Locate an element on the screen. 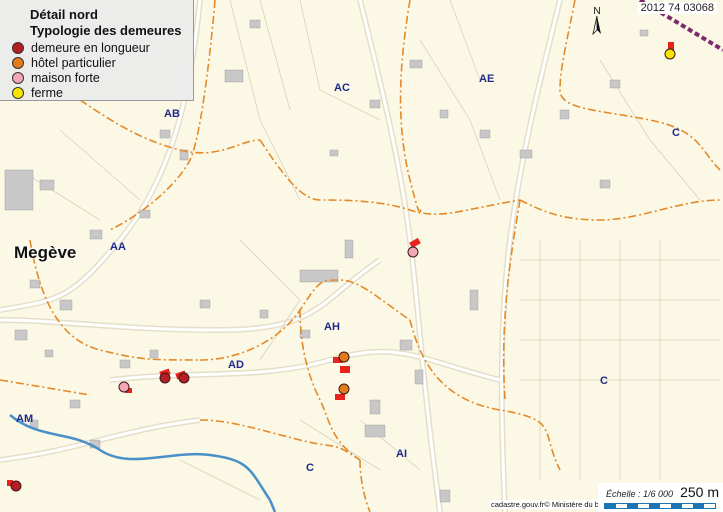 The width and height of the screenshot is (723, 512). zone-label: AH is located at coordinates (332, 327).